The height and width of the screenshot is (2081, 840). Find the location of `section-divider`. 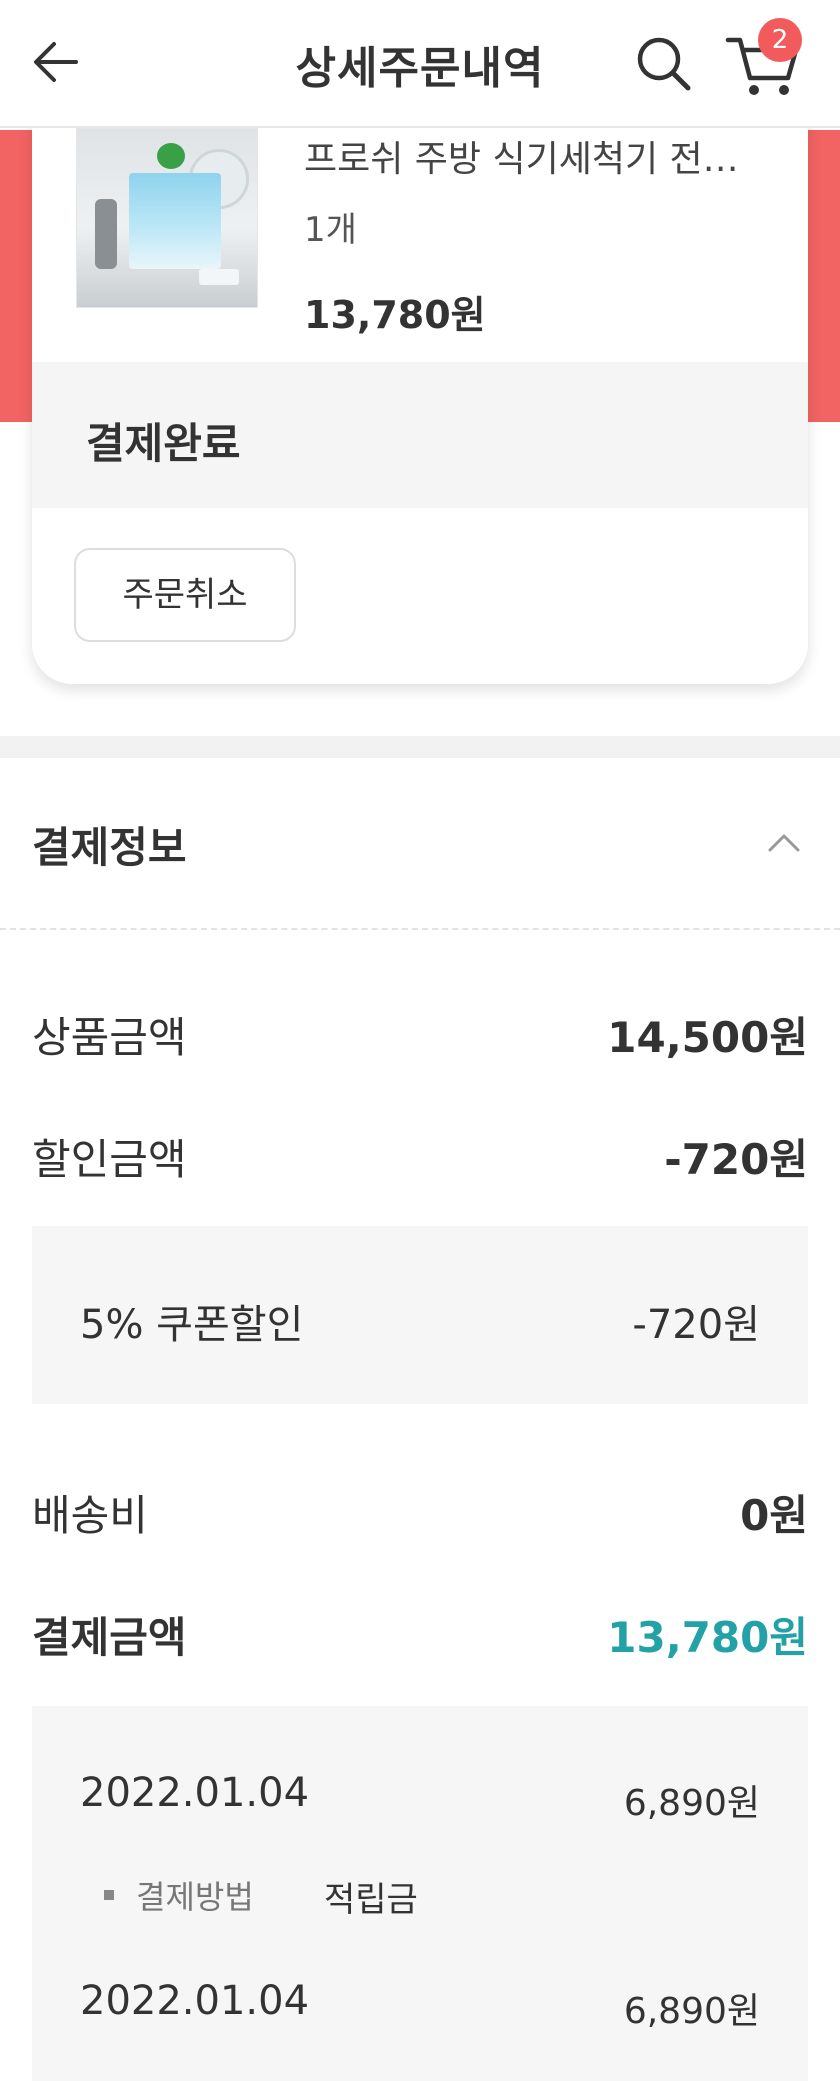

section-divider is located at coordinates (420, 747).